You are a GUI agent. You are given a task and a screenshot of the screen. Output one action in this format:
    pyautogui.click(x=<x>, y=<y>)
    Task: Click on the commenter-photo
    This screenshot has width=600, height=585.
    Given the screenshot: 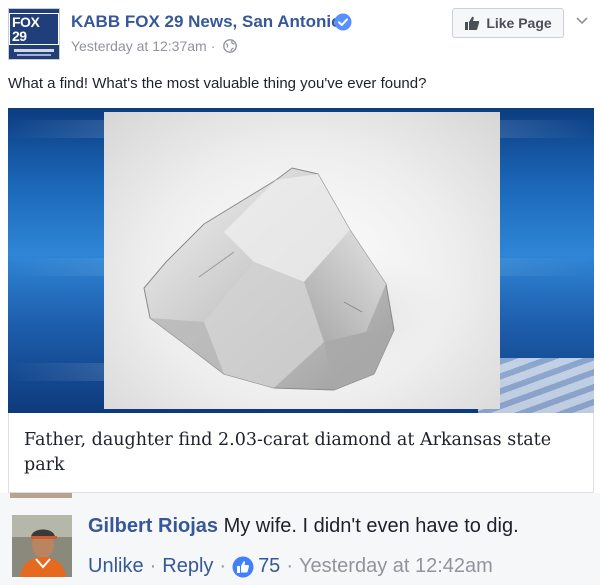 What is the action you would take?
    pyautogui.click(x=42, y=546)
    